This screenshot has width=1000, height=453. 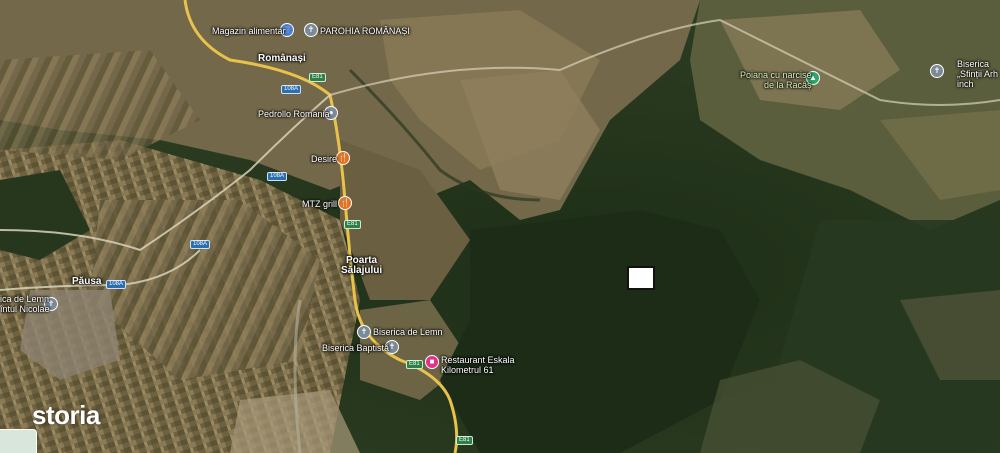 What do you see at coordinates (319, 204) in the screenshot?
I see `place-label-mtz-grill: MTZ grill` at bounding box center [319, 204].